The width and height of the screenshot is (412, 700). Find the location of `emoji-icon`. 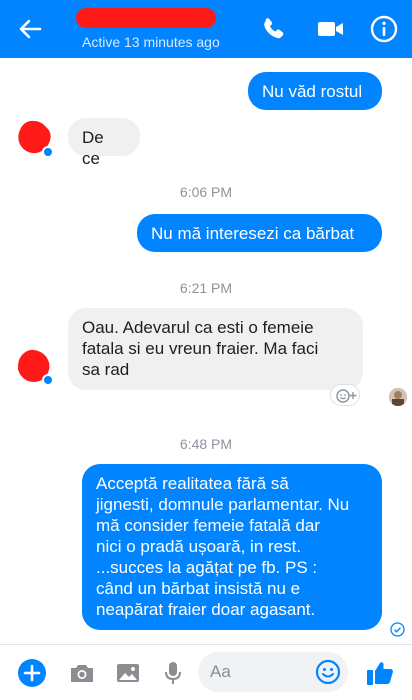

emoji-icon is located at coordinates (328, 672).